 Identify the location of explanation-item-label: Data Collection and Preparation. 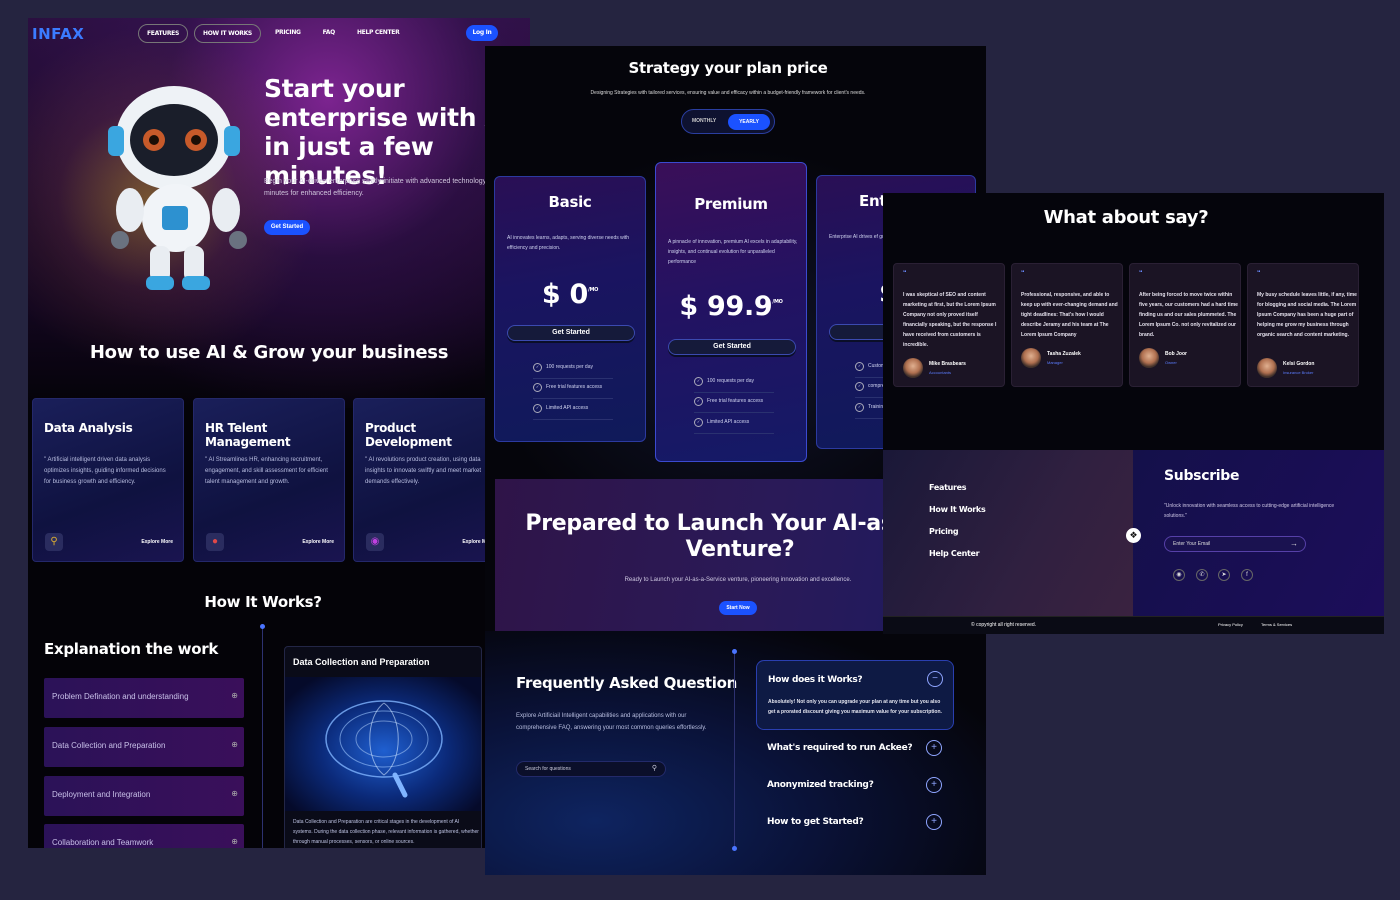
(109, 745).